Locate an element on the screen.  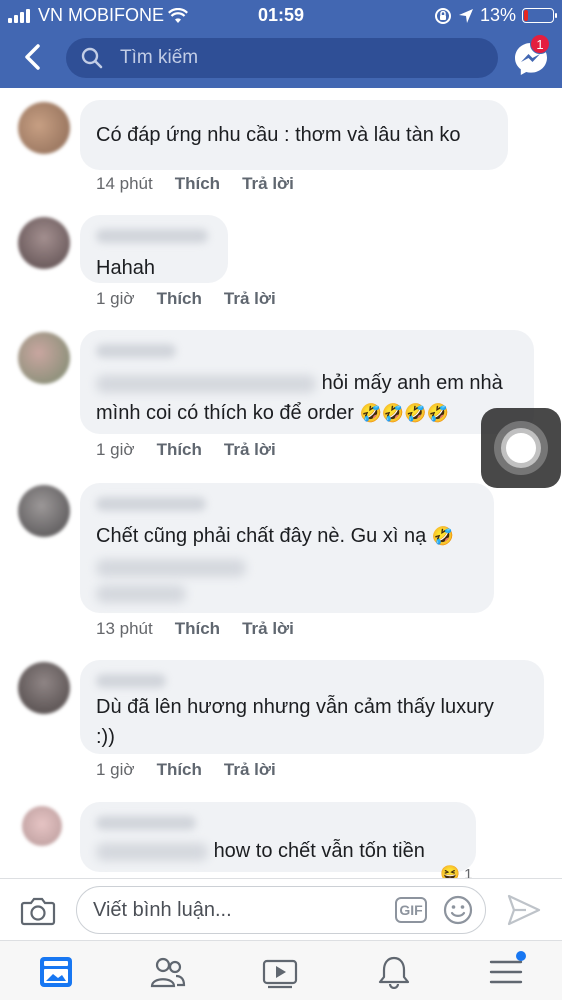
comment-text-row: Chết cũng phải chất đây nè. Gu xì nạ 🤣 is located at coordinates (287, 536).